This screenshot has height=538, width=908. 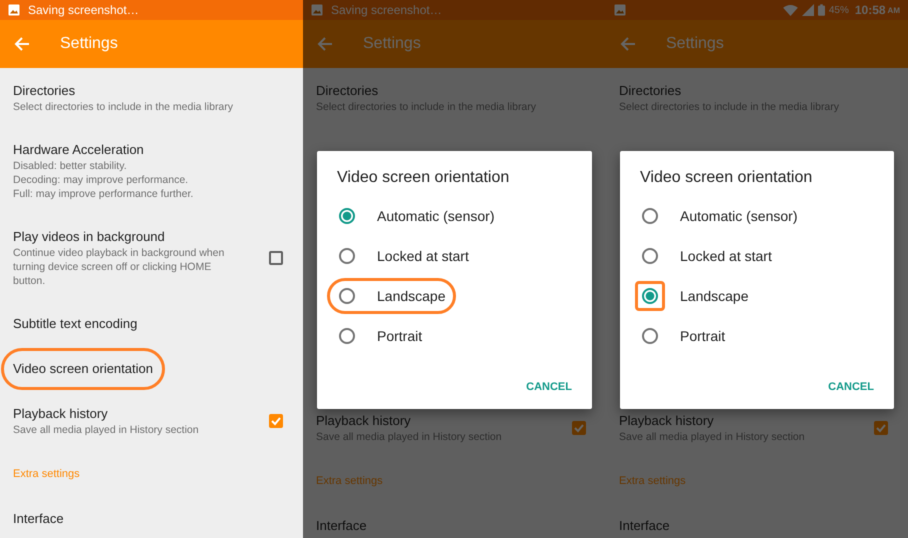 What do you see at coordinates (808, 10) in the screenshot?
I see `signal-icon` at bounding box center [808, 10].